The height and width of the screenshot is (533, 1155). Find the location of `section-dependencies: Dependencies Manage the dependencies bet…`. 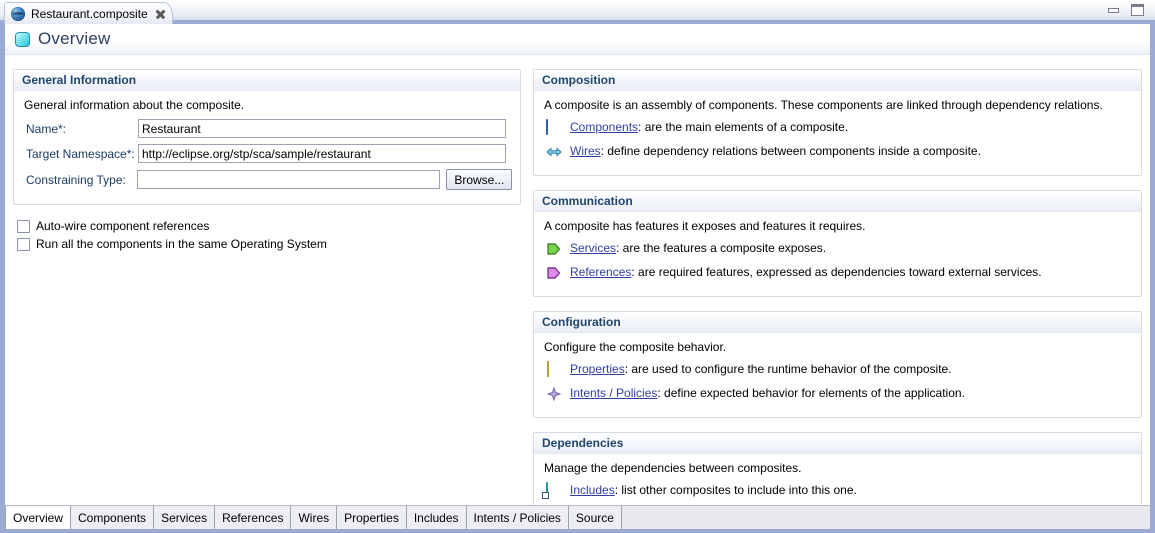

section-dependencies: Dependencies Manage the dependencies bet… is located at coordinates (837, 473).